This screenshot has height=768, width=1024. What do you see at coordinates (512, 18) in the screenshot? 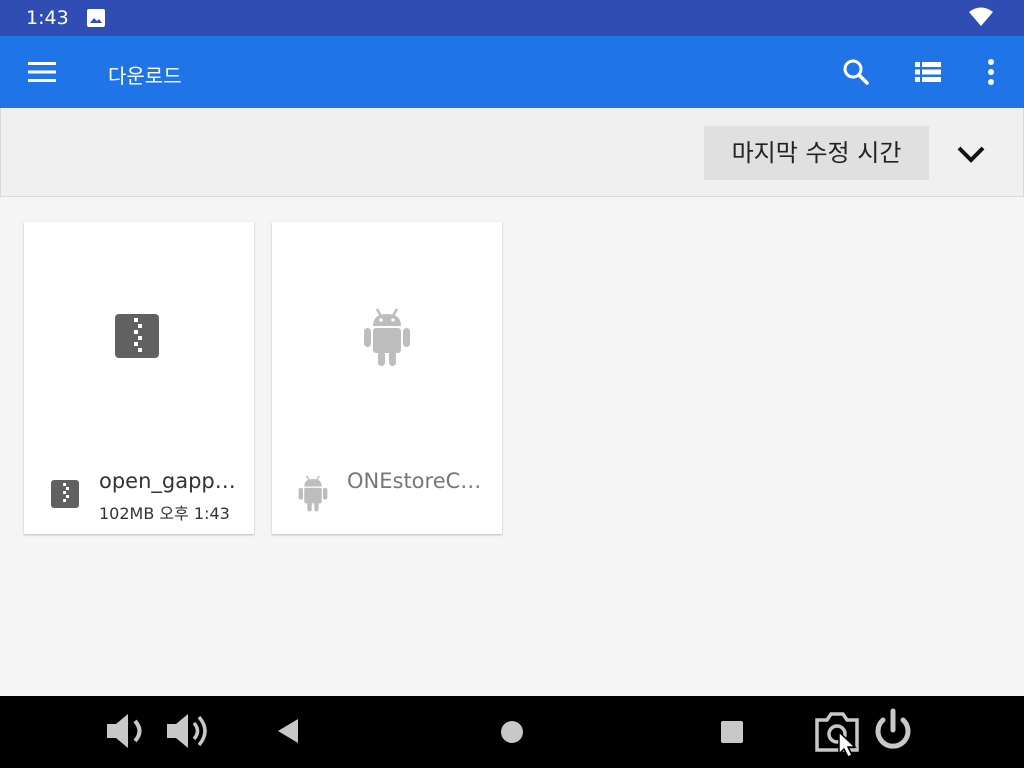
I see `status-bar: 1:43` at bounding box center [512, 18].